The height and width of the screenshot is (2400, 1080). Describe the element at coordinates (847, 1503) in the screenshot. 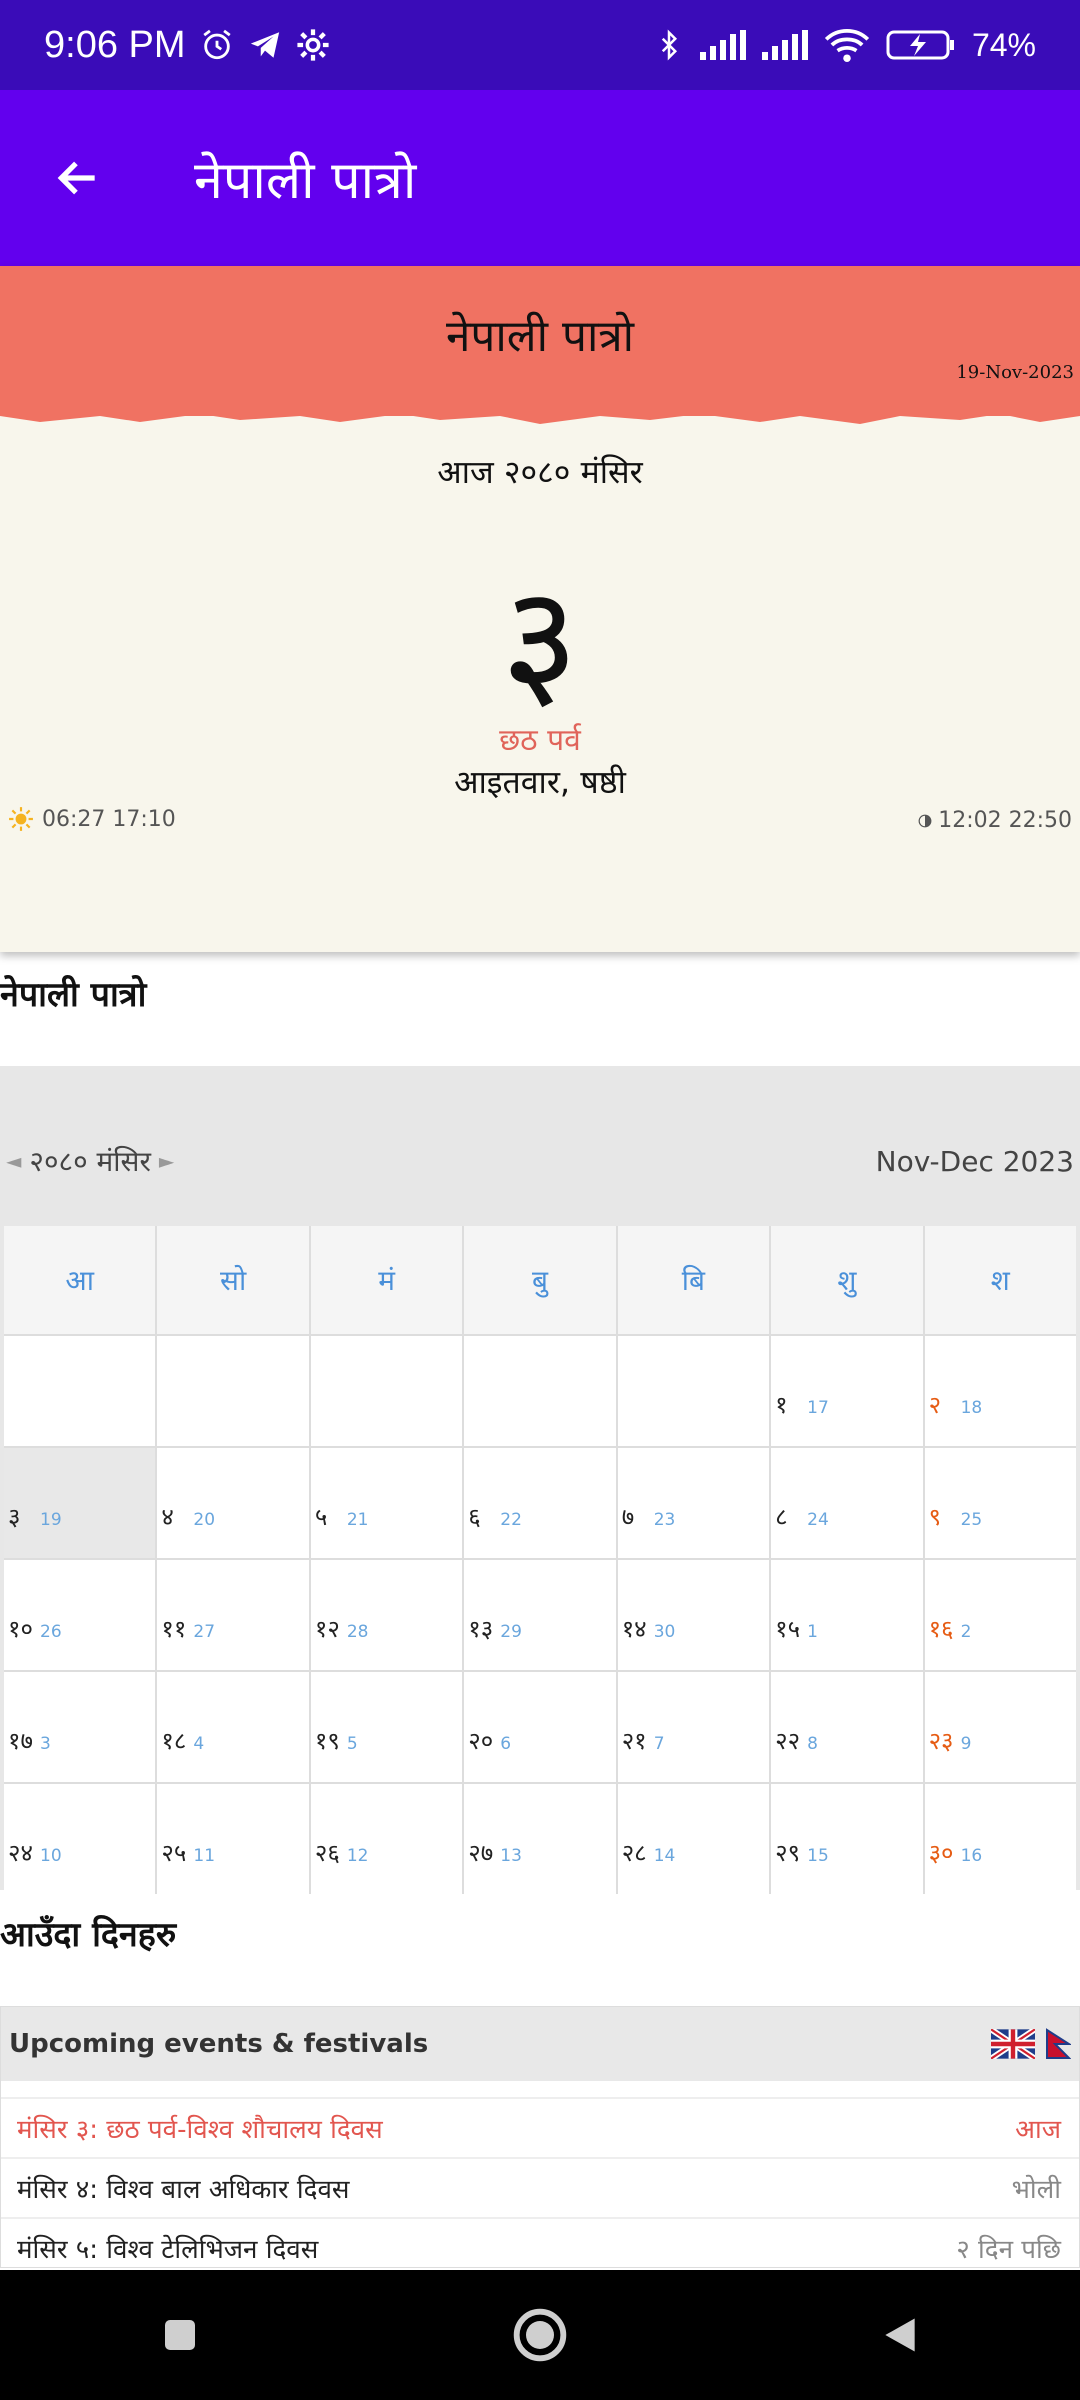

I see `calendar-day: ८ 24` at that location.